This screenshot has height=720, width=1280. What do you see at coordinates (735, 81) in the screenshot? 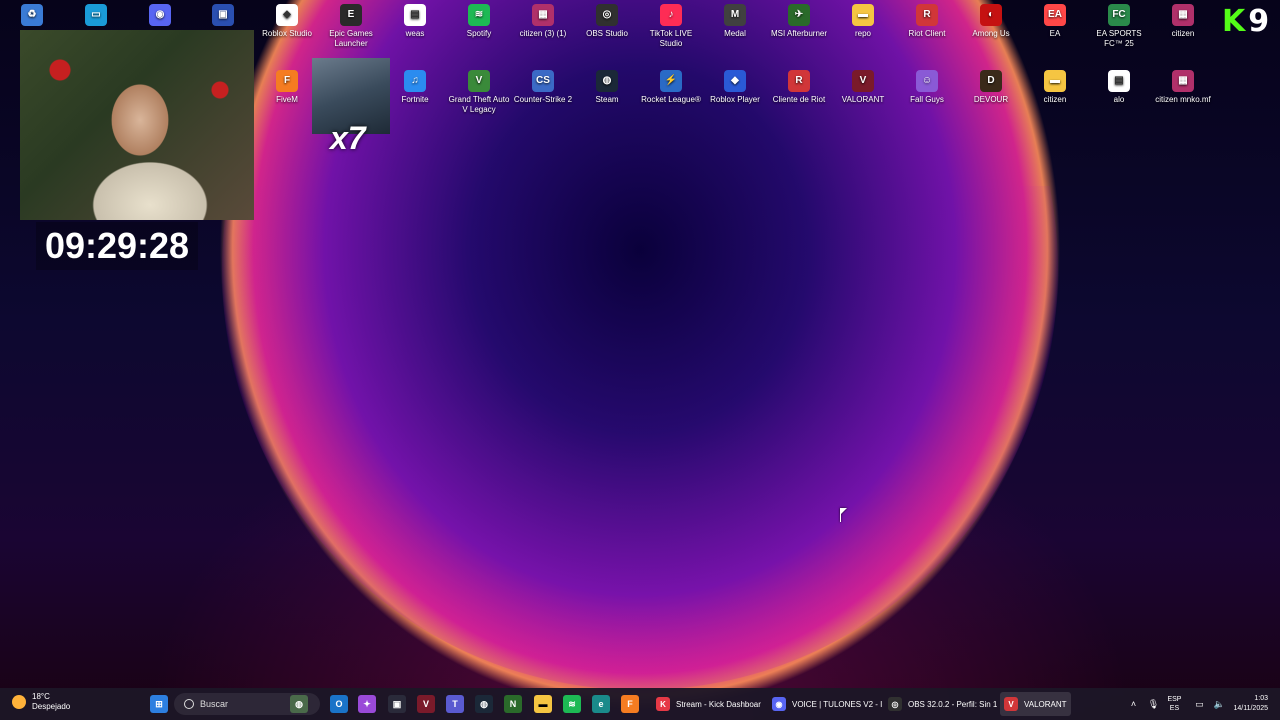
I see `roblox-player-icon: ◆` at bounding box center [735, 81].